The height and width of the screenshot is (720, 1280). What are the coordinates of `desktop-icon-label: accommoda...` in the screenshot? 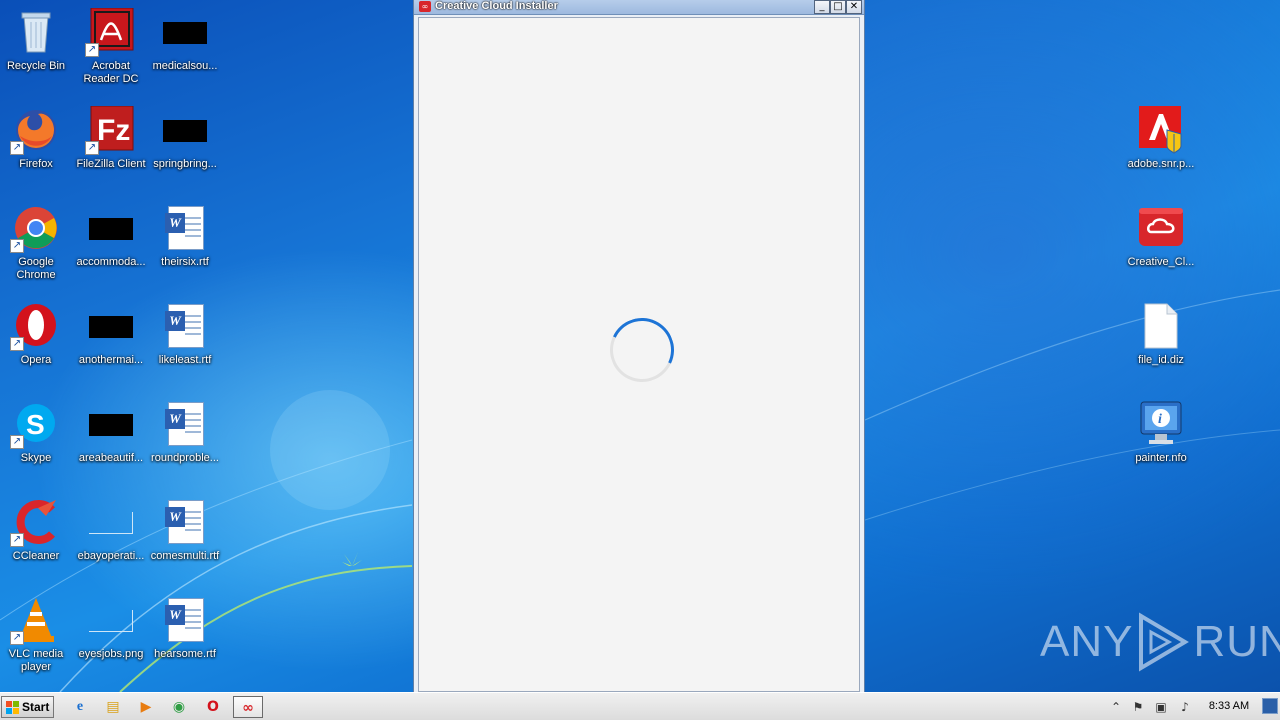 It's located at (111, 262).